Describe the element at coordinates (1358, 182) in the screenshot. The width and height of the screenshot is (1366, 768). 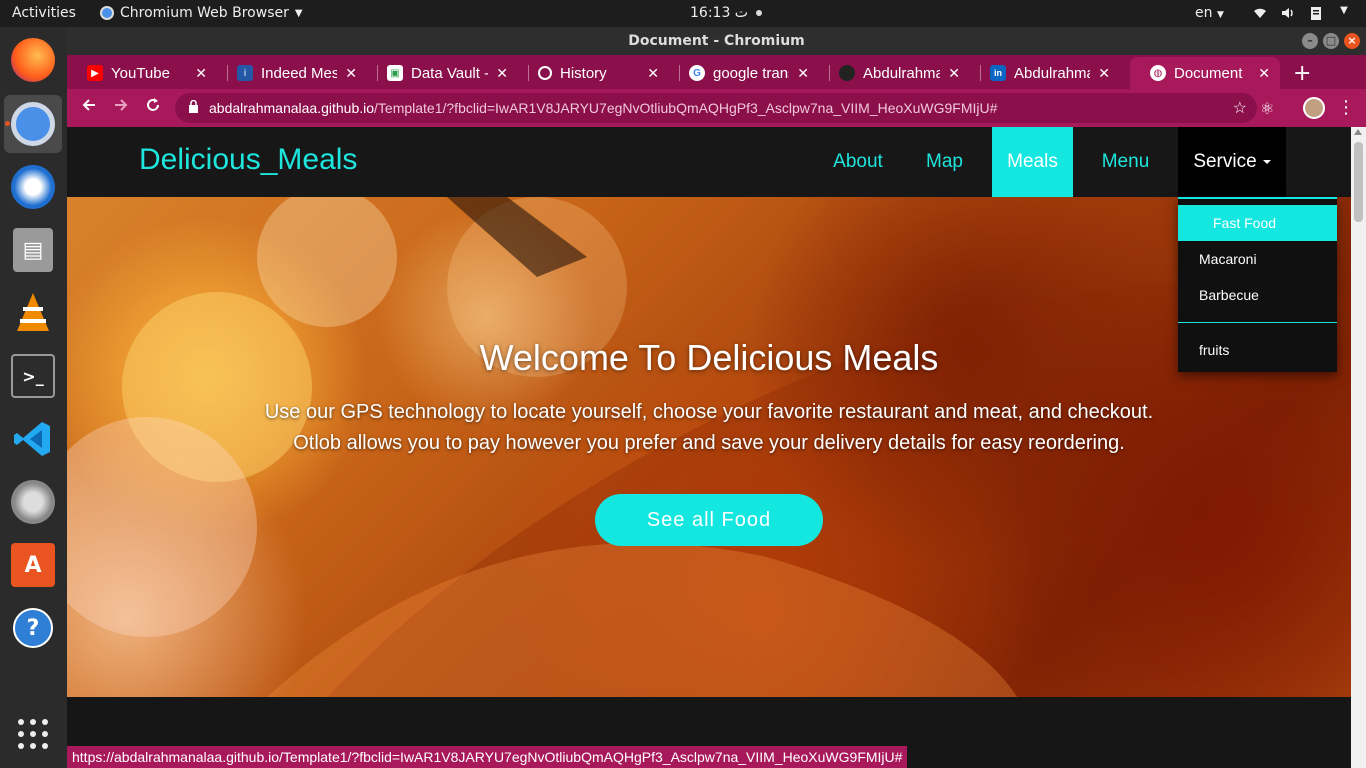
I see `scrollbar-thumb` at that location.